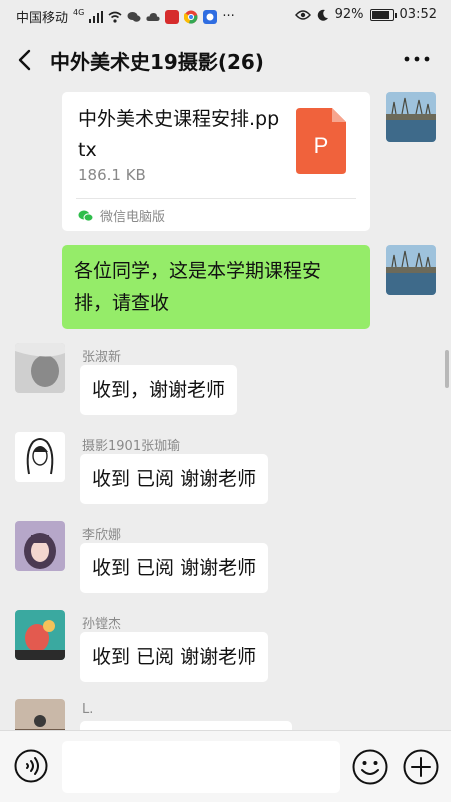 The image size is (451, 802). I want to click on scrollbar, so click(447, 369).